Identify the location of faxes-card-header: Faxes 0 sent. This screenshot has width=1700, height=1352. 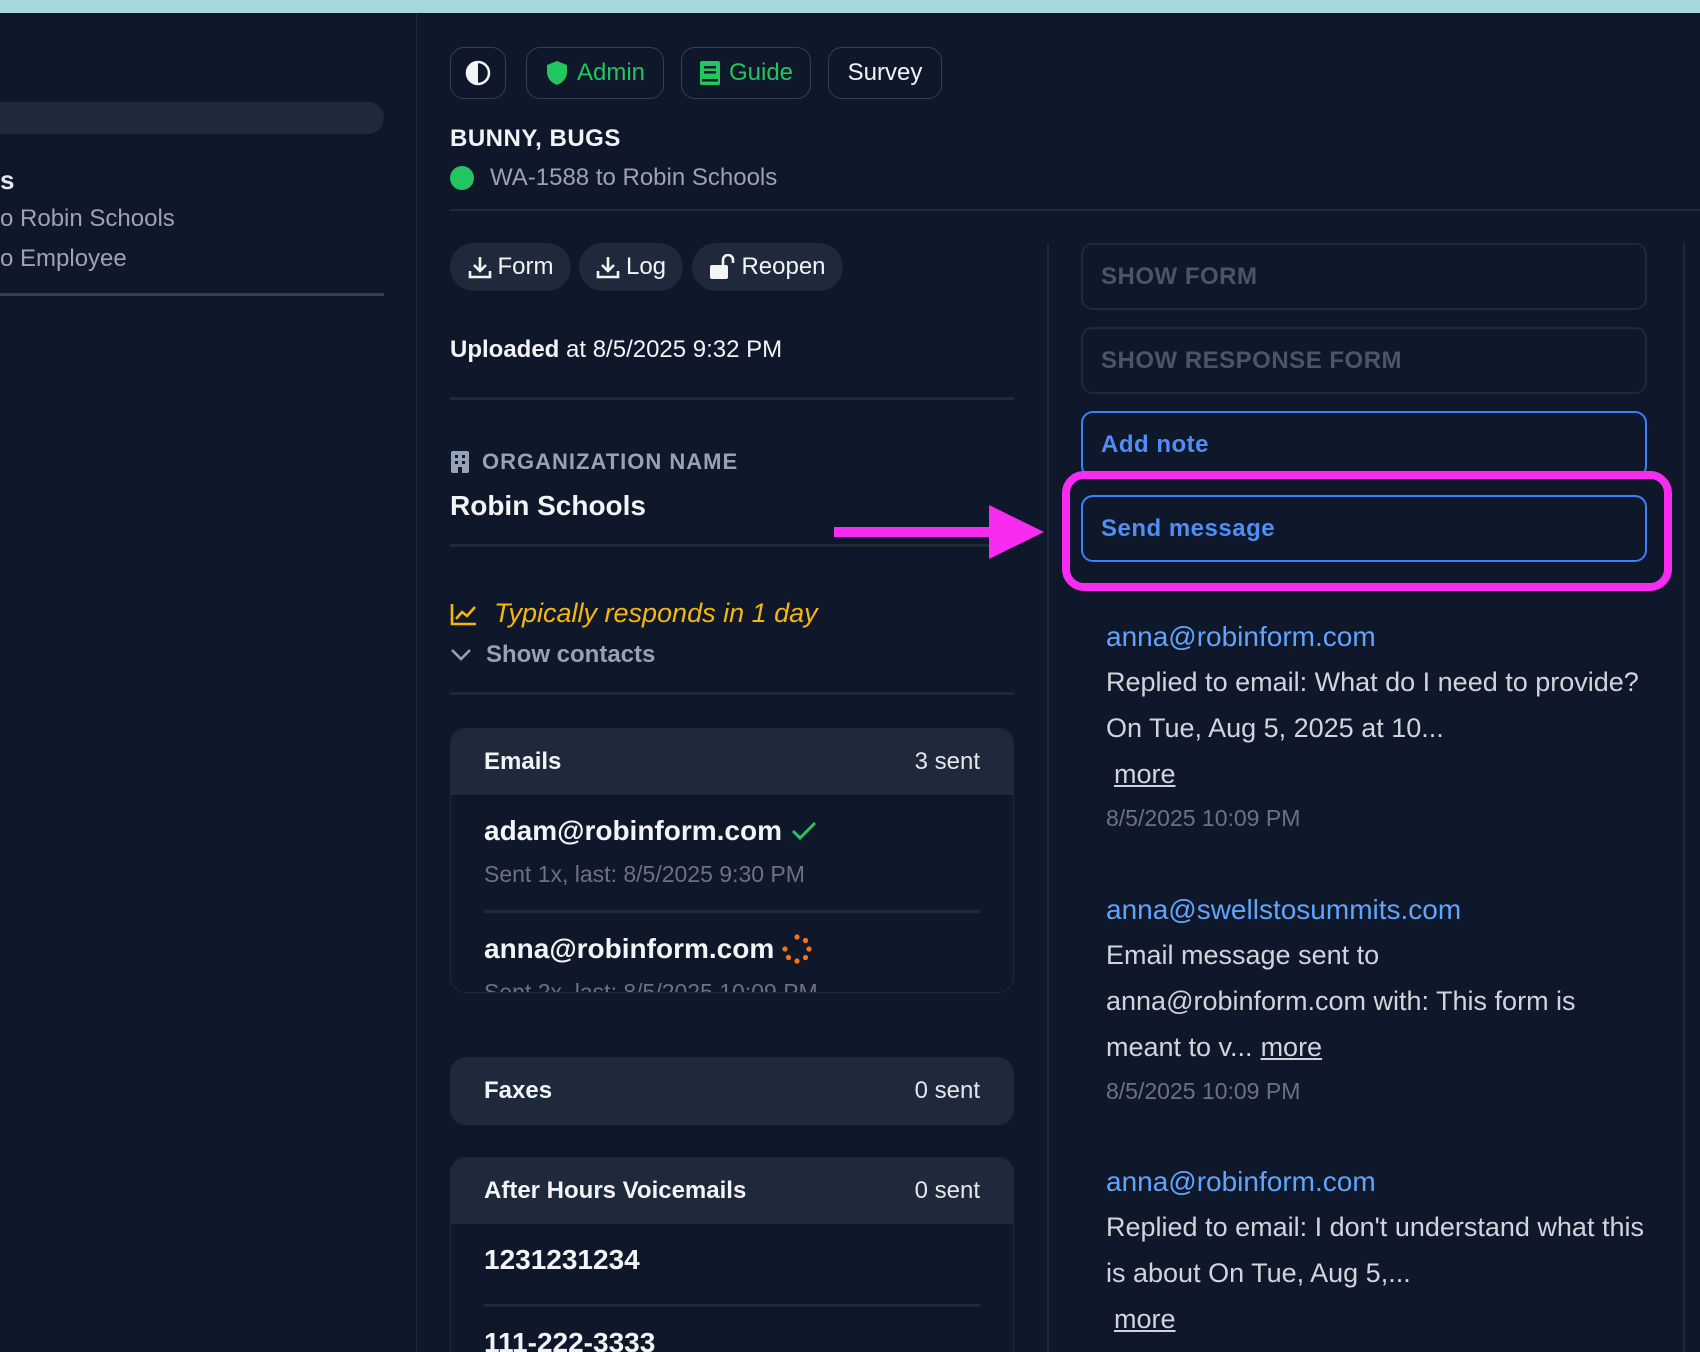
(732, 1091).